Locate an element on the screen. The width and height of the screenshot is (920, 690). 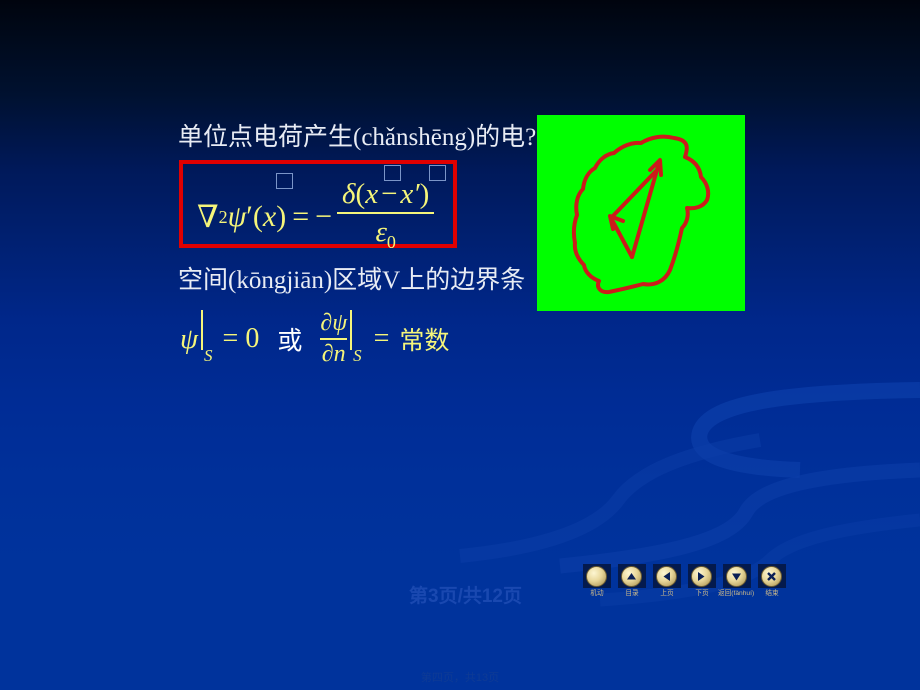
nav-label-end: 结束 is located at coordinates (771, 593).